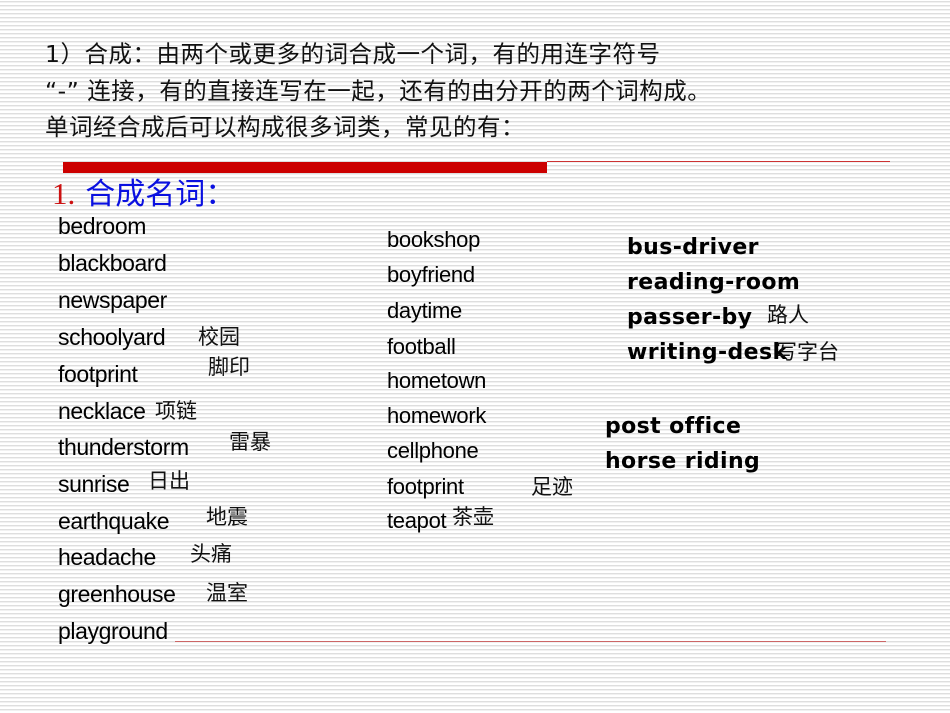  I want to click on word-gloss: 雷暴, so click(250, 442).